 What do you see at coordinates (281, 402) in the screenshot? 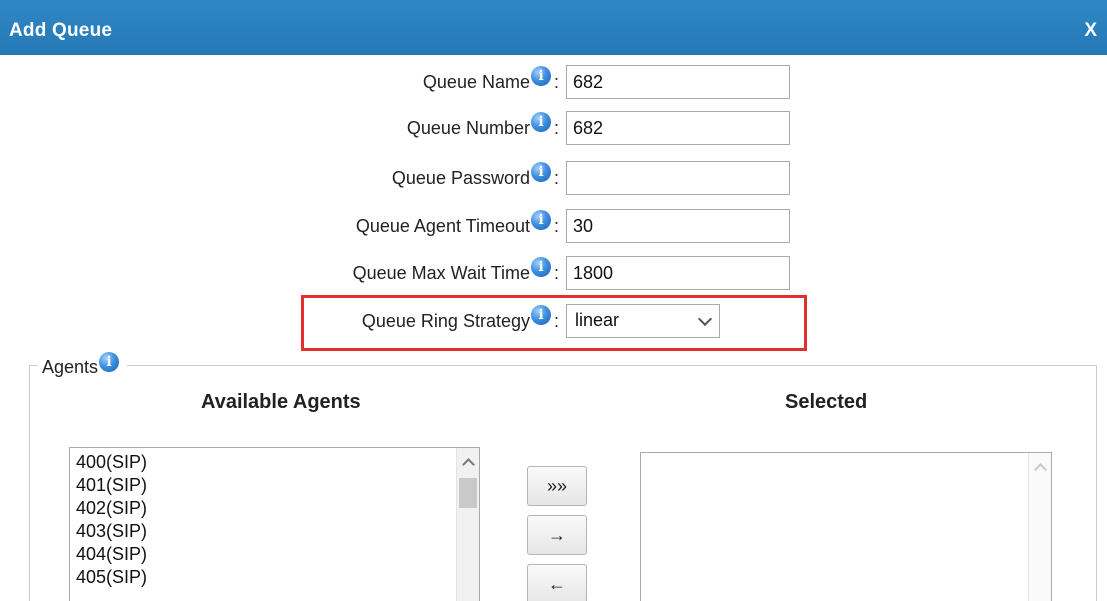
I see `available-agents-heading: Available Agents` at bounding box center [281, 402].